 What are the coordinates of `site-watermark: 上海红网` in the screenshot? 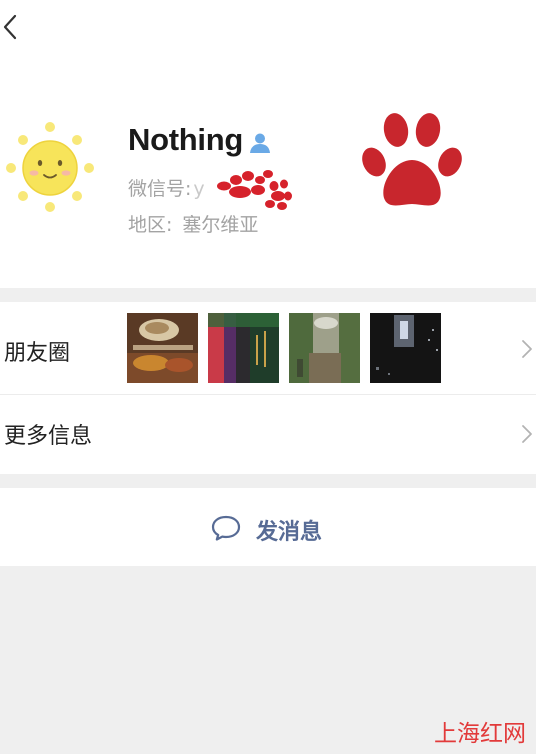 It's located at (480, 734).